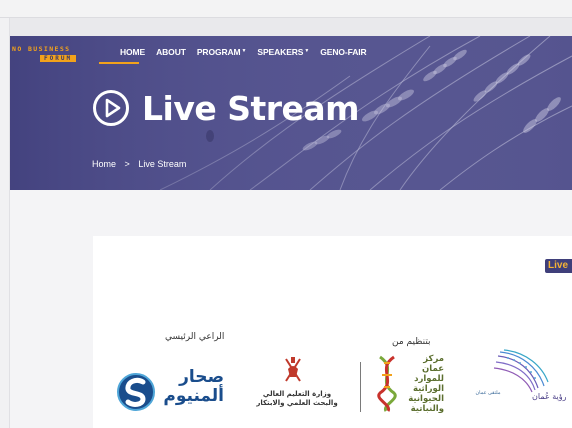 The image size is (572, 428). Describe the element at coordinates (193, 386) in the screenshot. I see `sohar-logo-text: صحار ألمنيوم` at that location.